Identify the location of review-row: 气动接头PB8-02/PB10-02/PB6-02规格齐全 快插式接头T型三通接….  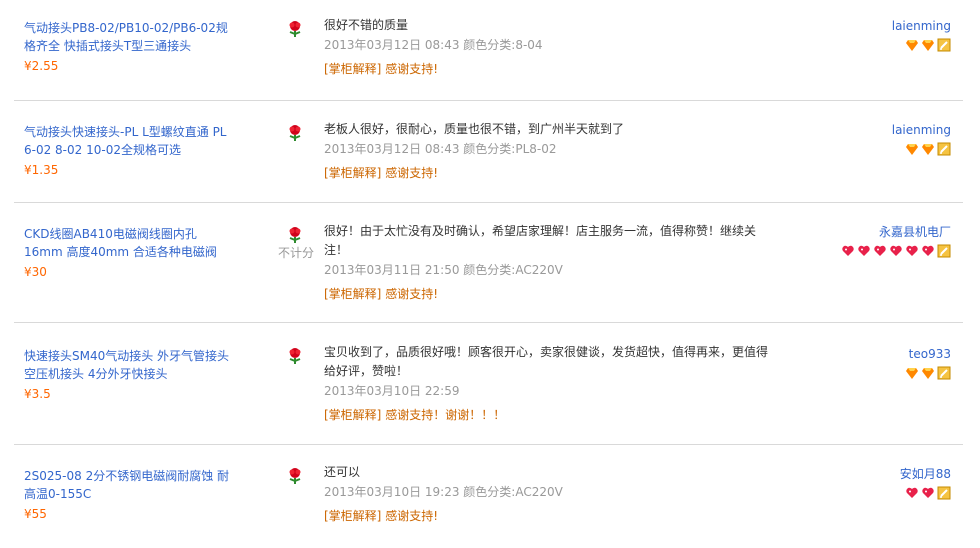
(488, 52).